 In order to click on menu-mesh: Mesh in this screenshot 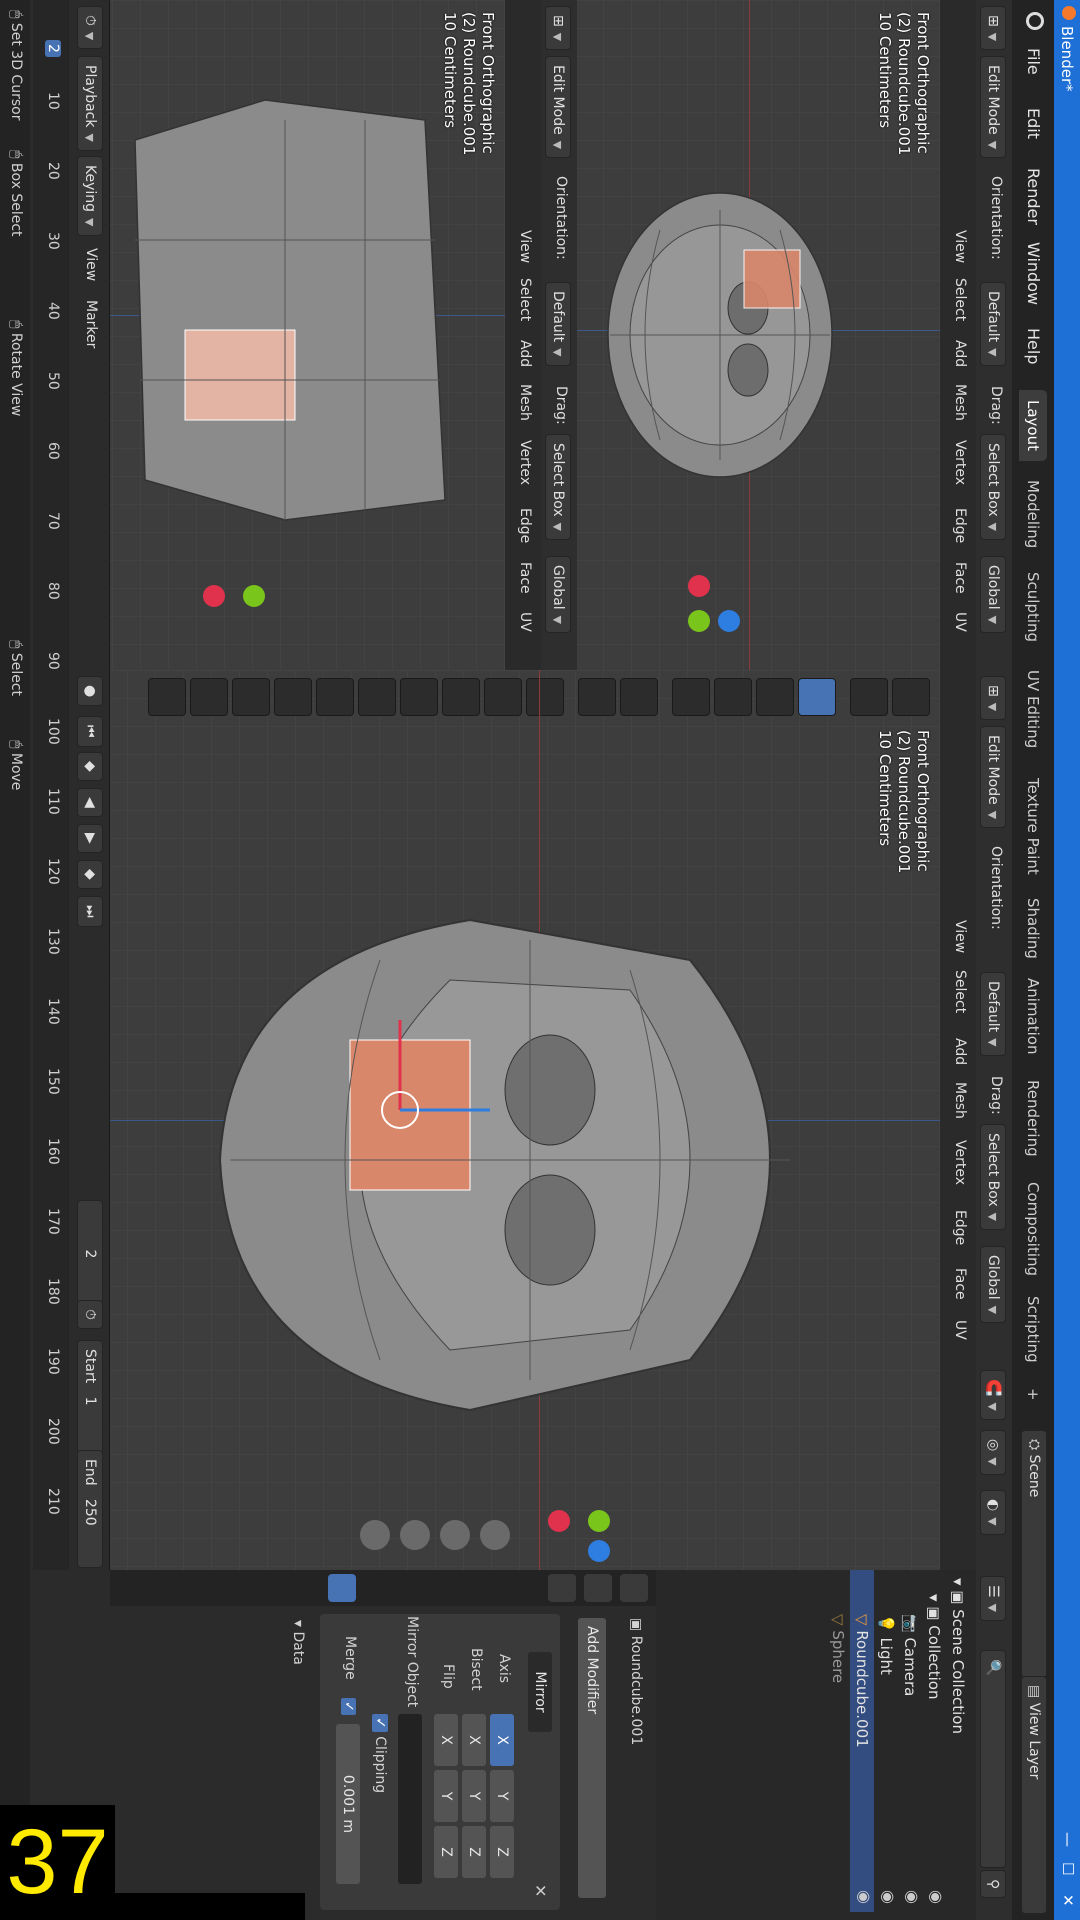, I will do `click(960, 402)`.